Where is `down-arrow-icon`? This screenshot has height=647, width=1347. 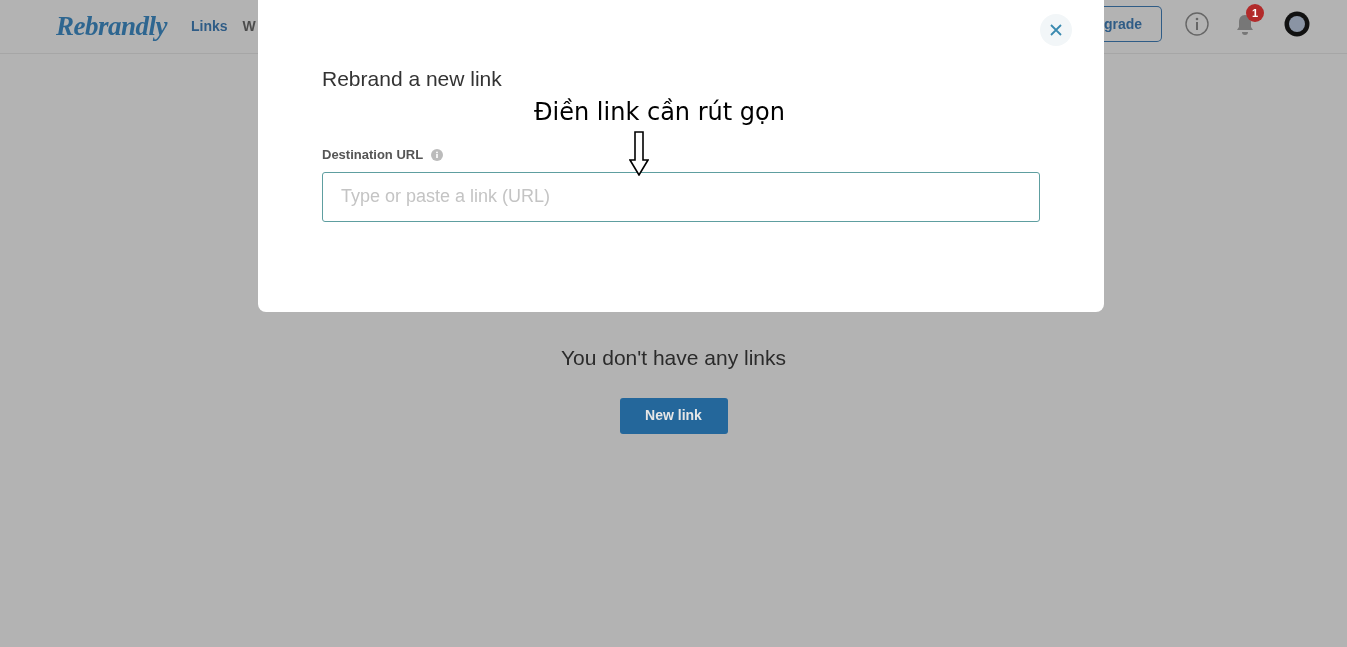 down-arrow-icon is located at coordinates (639, 153).